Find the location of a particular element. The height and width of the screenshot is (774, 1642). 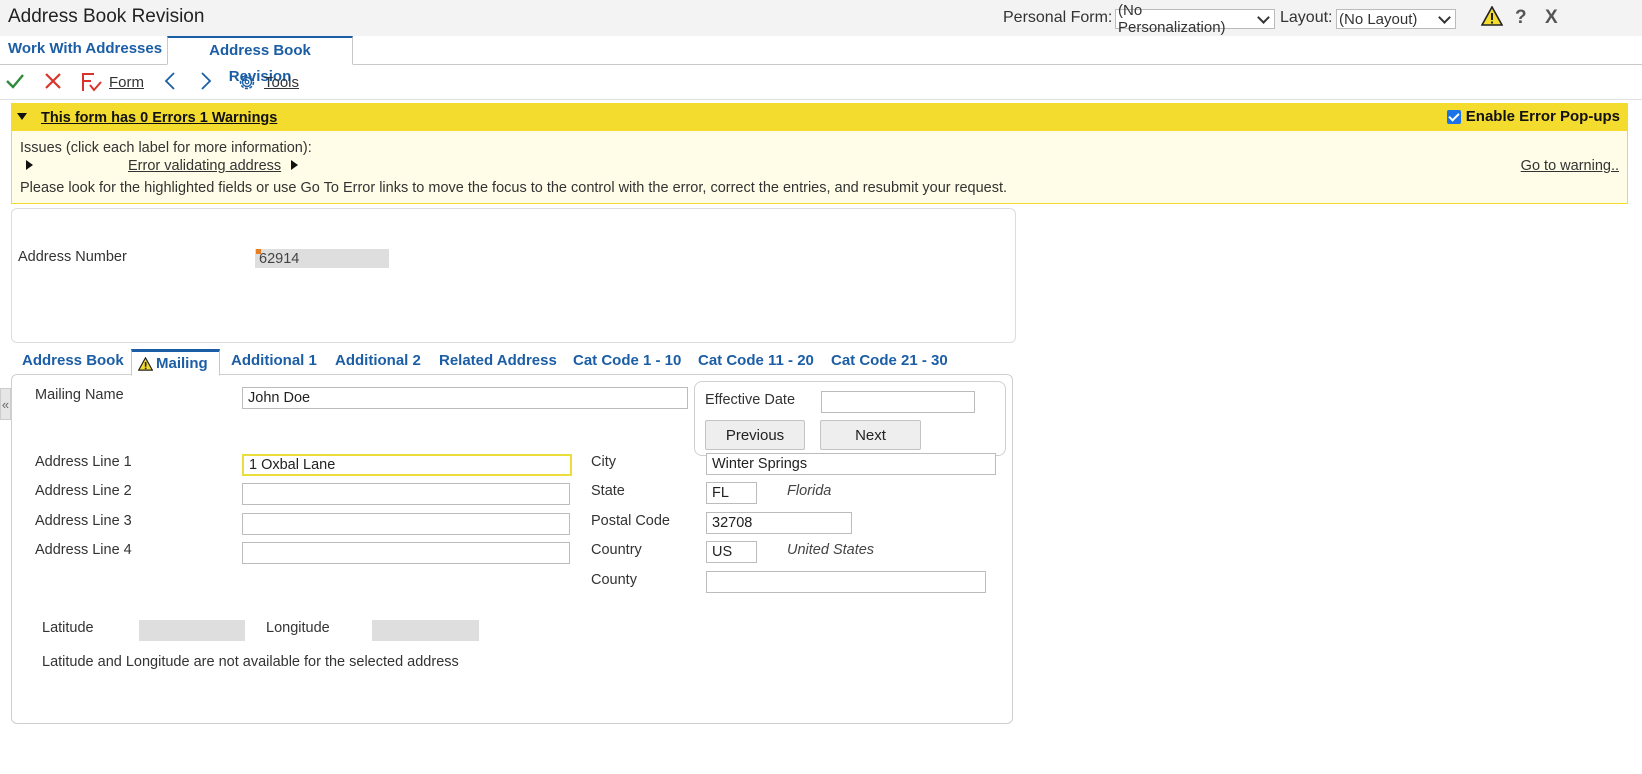

ok-check-icon is located at coordinates (15, 81).